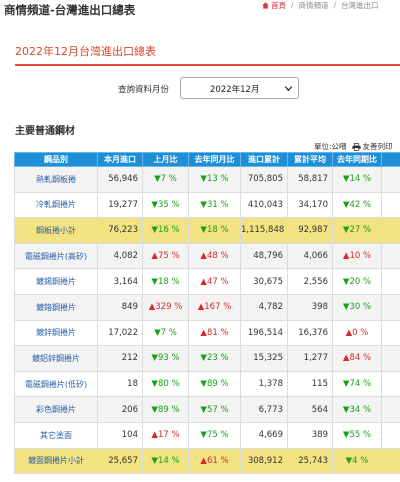  Describe the element at coordinates (56, 281) in the screenshot. I see `category-cell: 鍍錫鋼捲片` at that location.